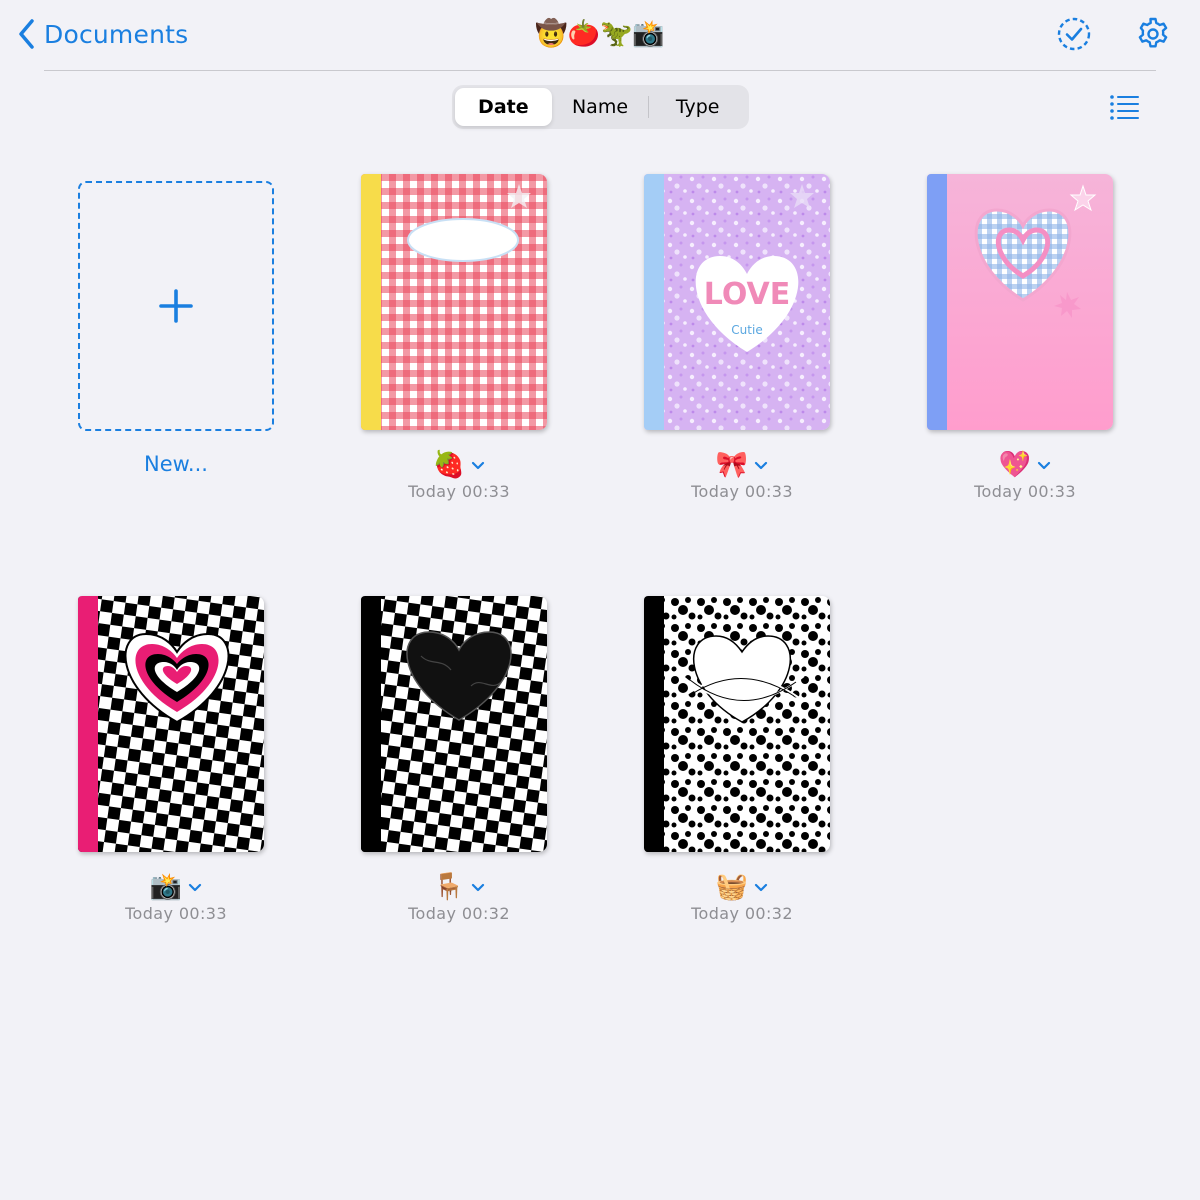  I want to click on document-name-menu: 🍓, so click(459, 465).